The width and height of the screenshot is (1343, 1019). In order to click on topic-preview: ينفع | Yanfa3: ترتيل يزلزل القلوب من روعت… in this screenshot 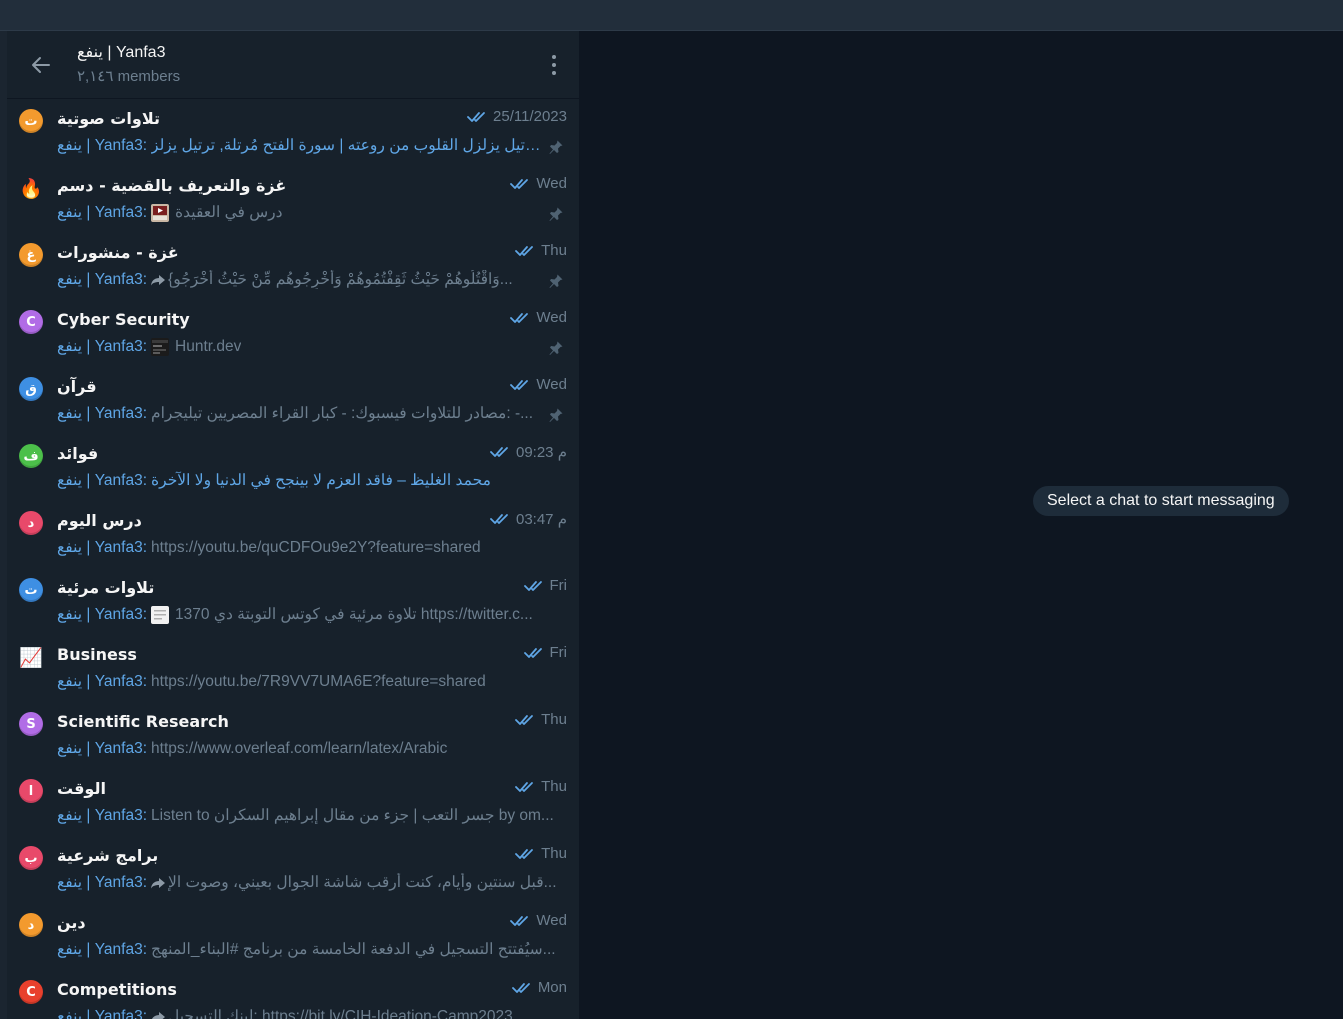, I will do `click(300, 145)`.